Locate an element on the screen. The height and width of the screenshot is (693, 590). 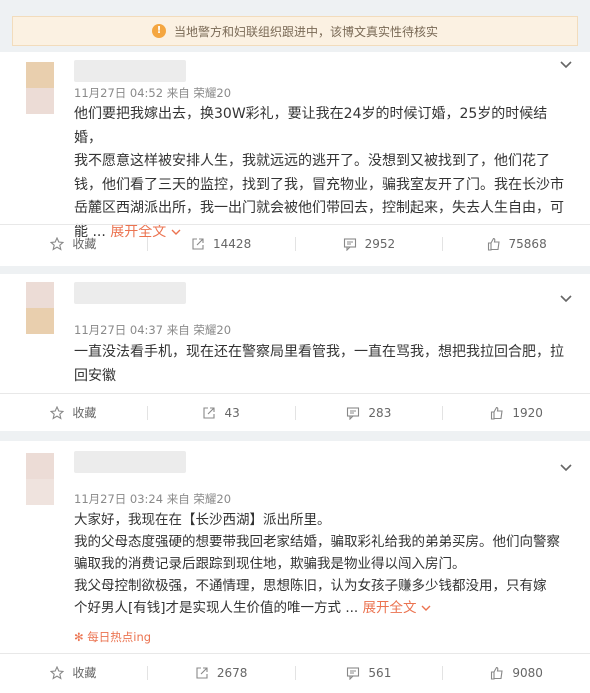
comment-button: 283 is located at coordinates (369, 412).